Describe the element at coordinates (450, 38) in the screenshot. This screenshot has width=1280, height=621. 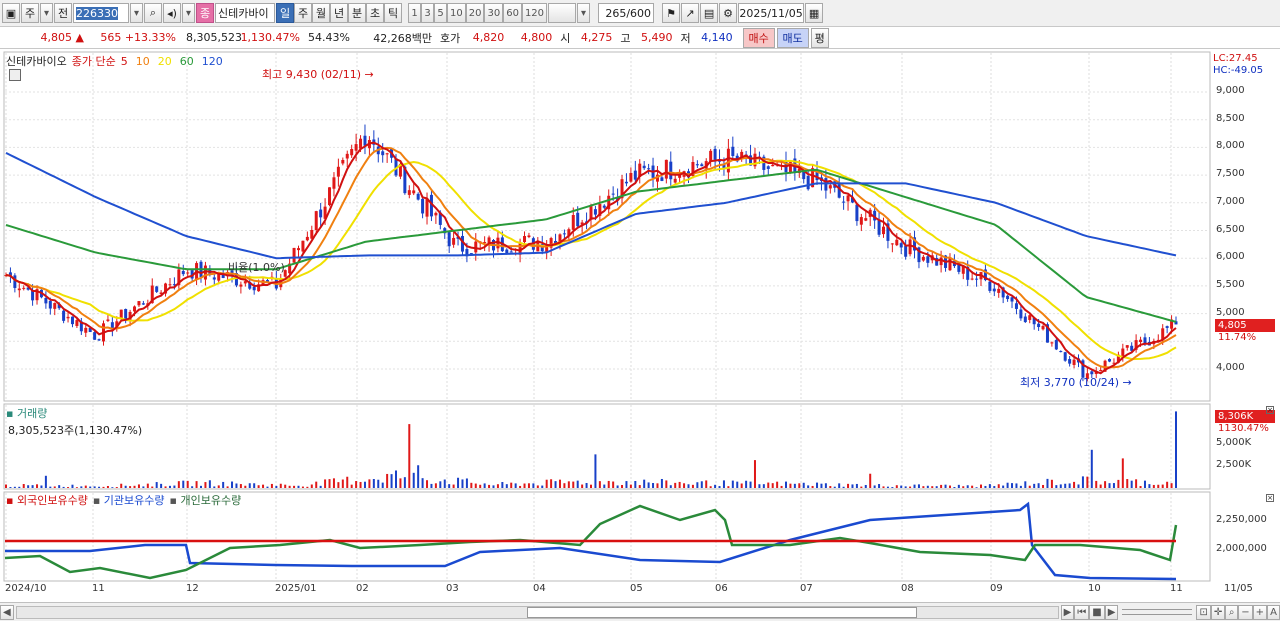
I see `hoga-label: 호가` at that location.